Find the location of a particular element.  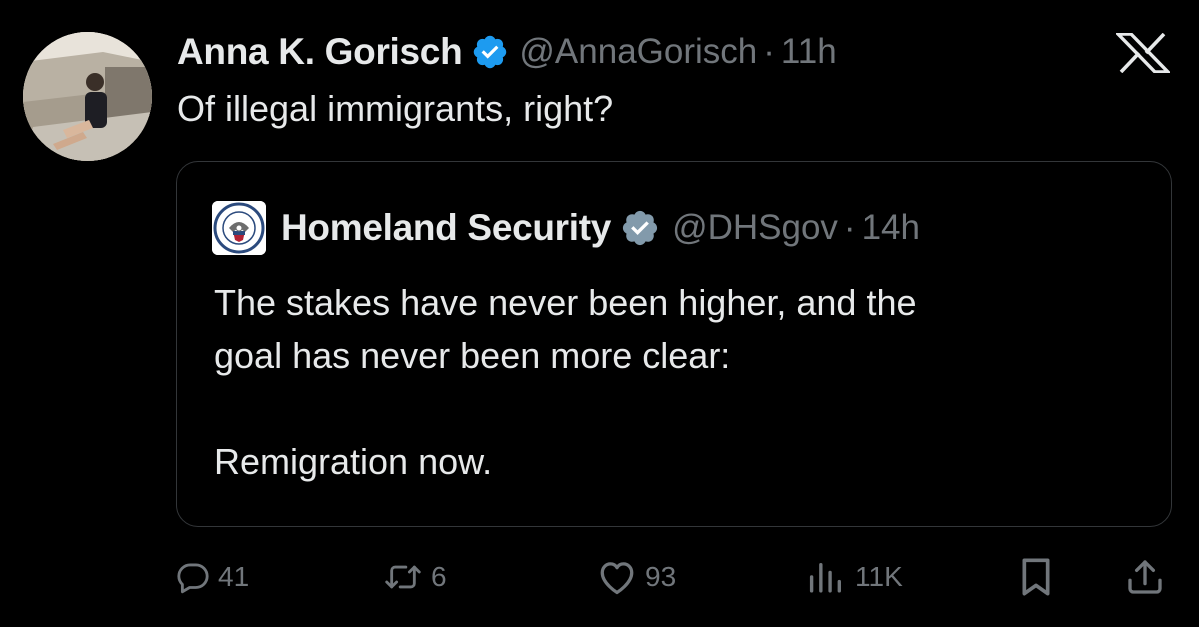

bookmark-icon is located at coordinates (1036, 577).